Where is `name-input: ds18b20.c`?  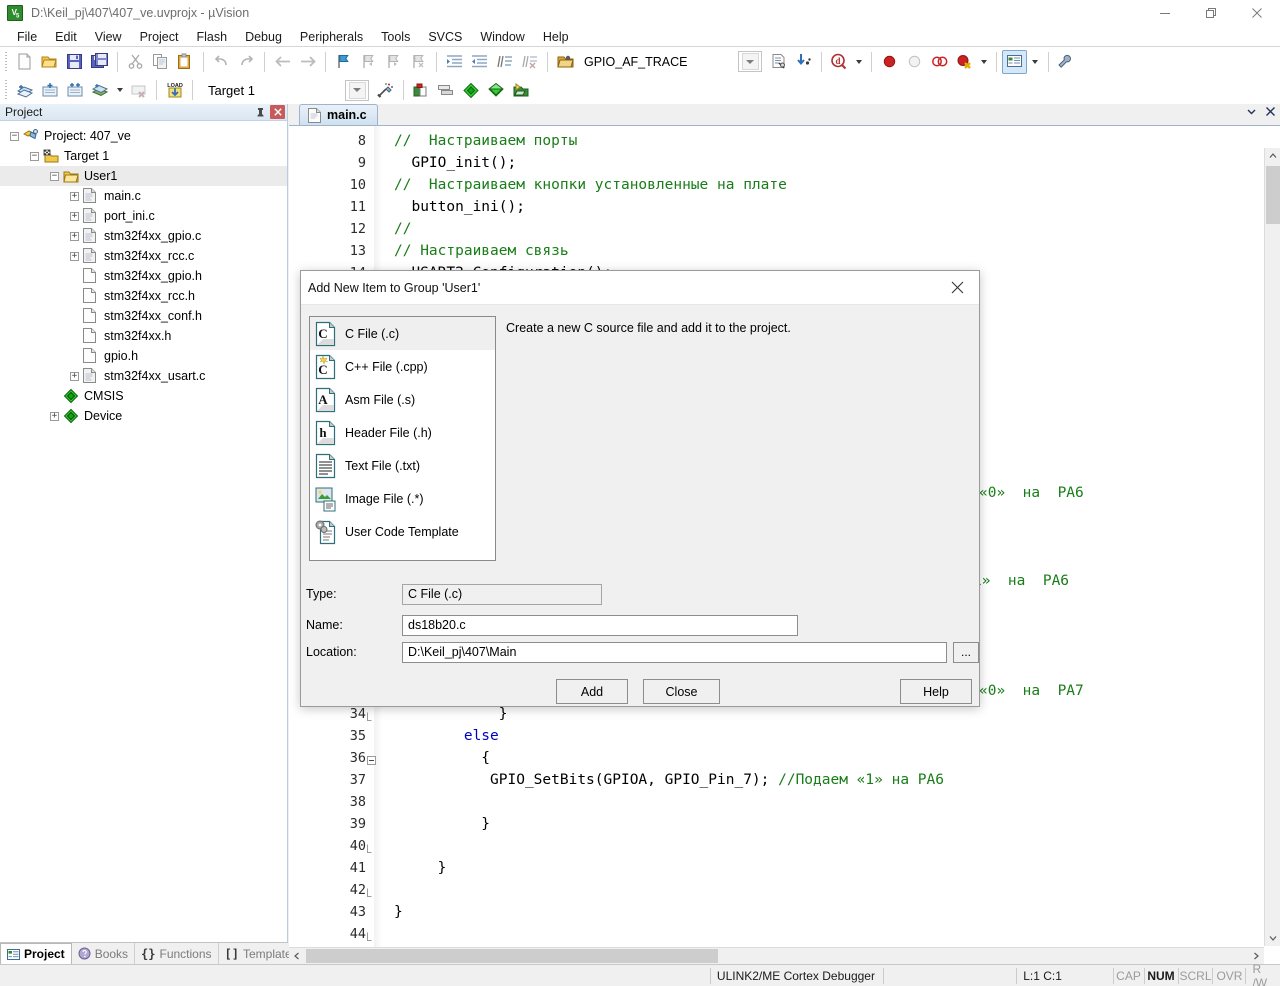
name-input: ds18b20.c is located at coordinates (600, 625).